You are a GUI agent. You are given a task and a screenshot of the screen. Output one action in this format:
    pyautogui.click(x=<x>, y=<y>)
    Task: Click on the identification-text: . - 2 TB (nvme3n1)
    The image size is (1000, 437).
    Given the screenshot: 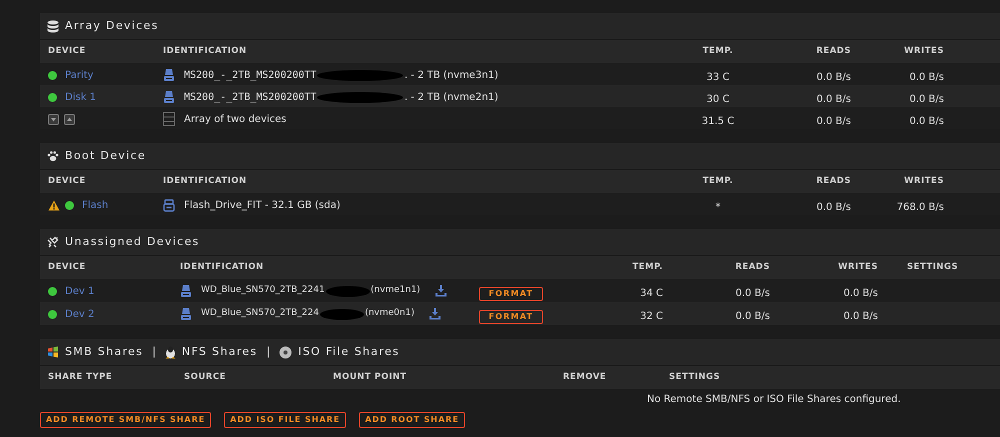 What is the action you would take?
    pyautogui.click(x=451, y=75)
    